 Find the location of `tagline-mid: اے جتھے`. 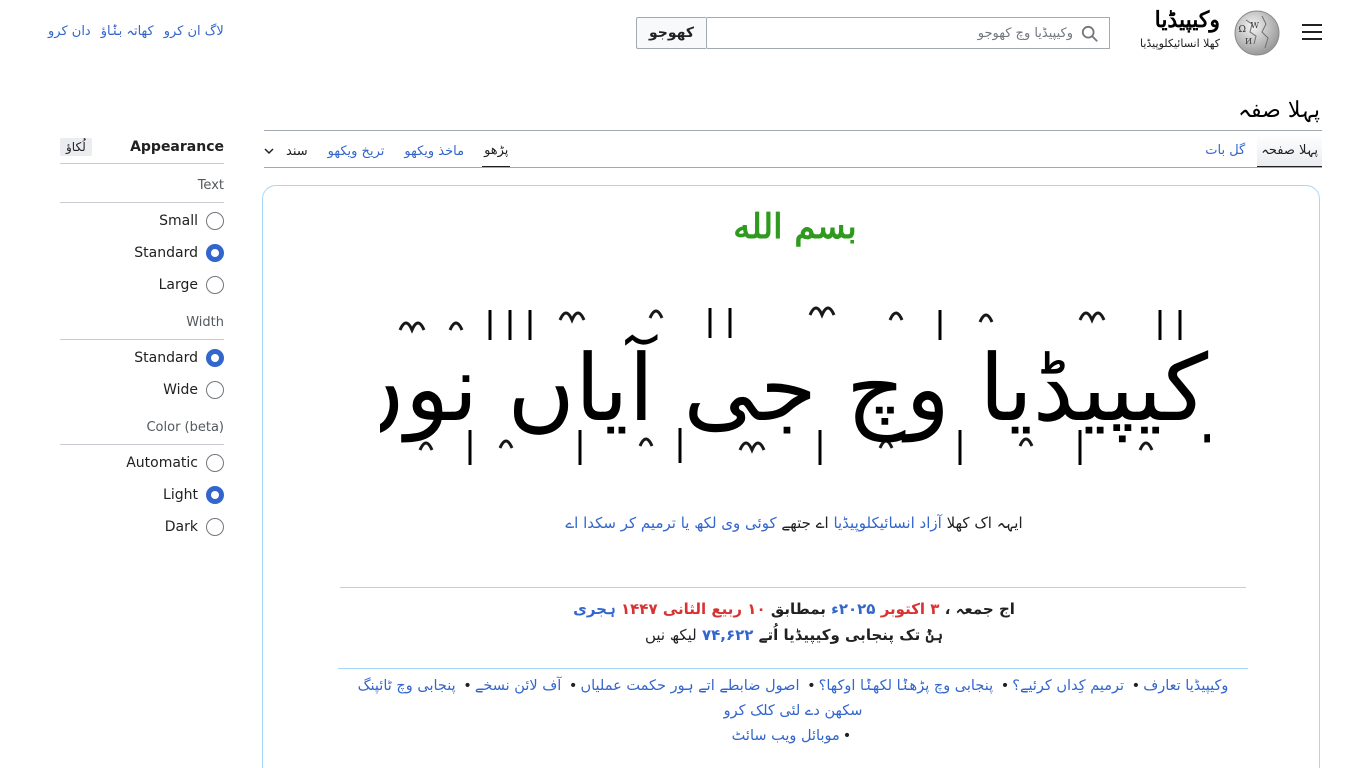

tagline-mid: اے جتھے is located at coordinates (805, 523).